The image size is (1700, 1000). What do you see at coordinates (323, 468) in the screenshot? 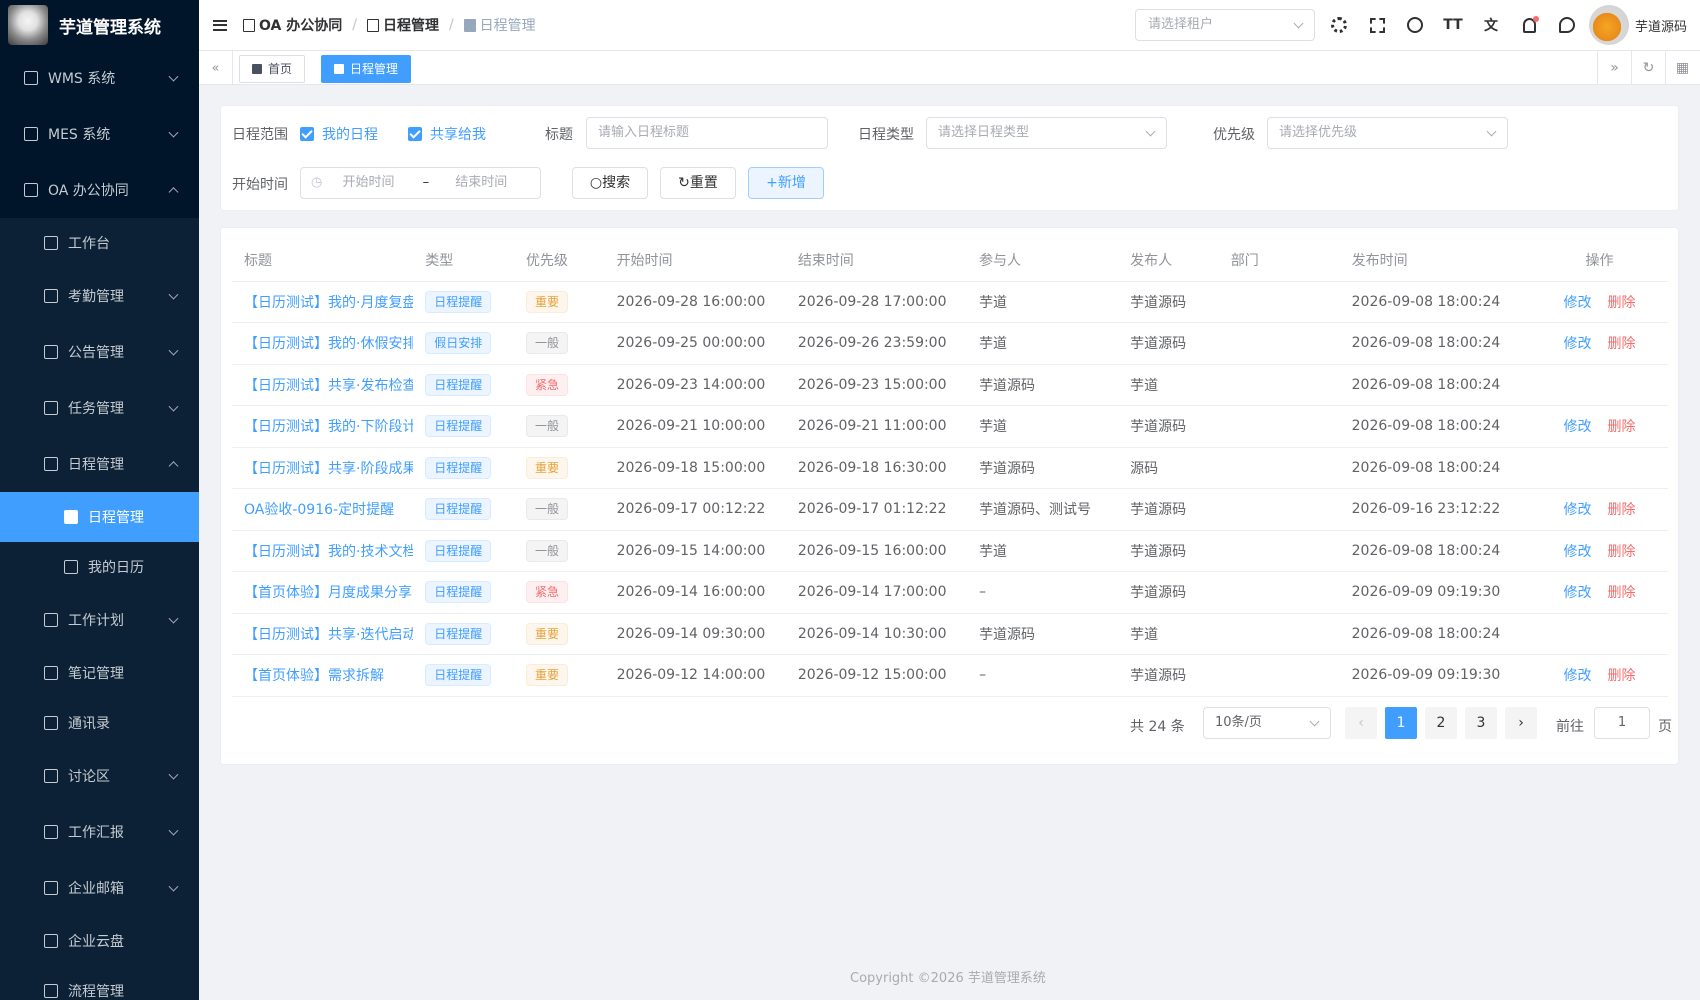
I see `schedule-title-link: 【日历测试】共享·阶段成果` at bounding box center [323, 468].